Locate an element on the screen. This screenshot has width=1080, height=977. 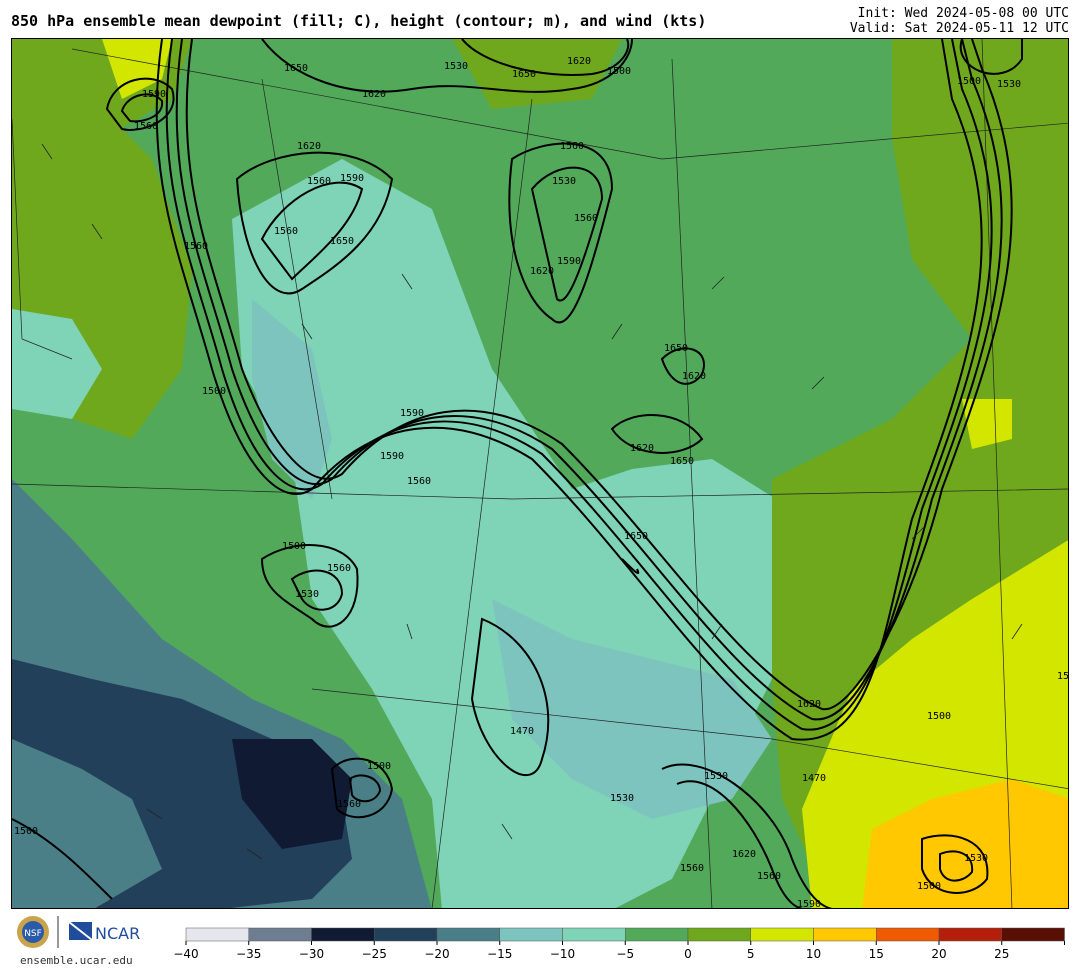
colorbar-tick-label: −25 is located at coordinates (374, 954).